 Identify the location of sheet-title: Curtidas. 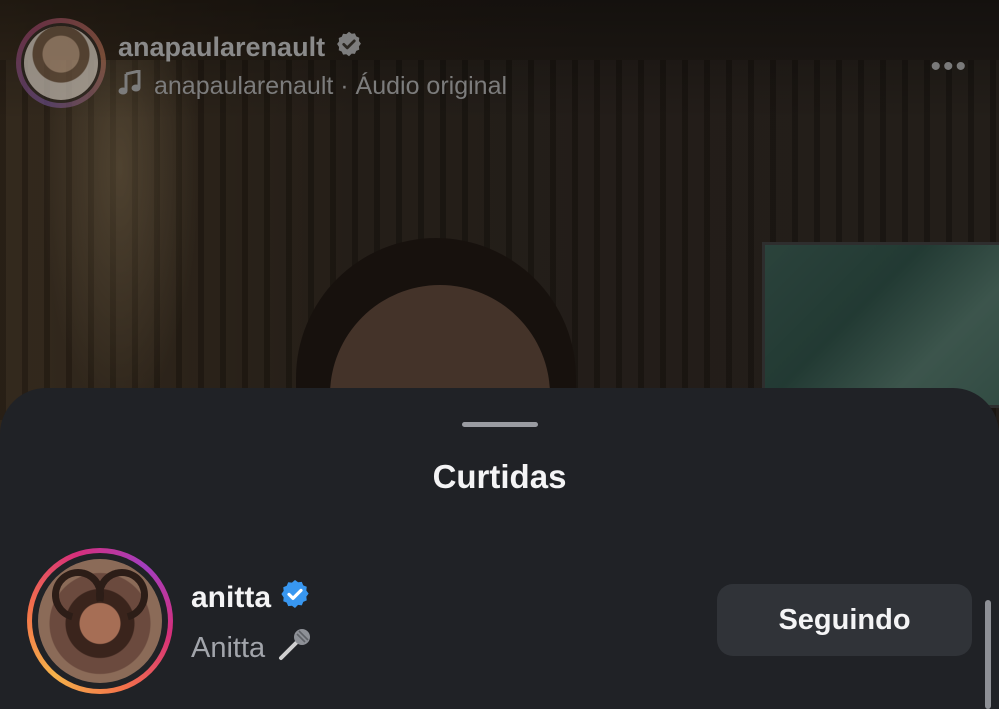
(499, 476).